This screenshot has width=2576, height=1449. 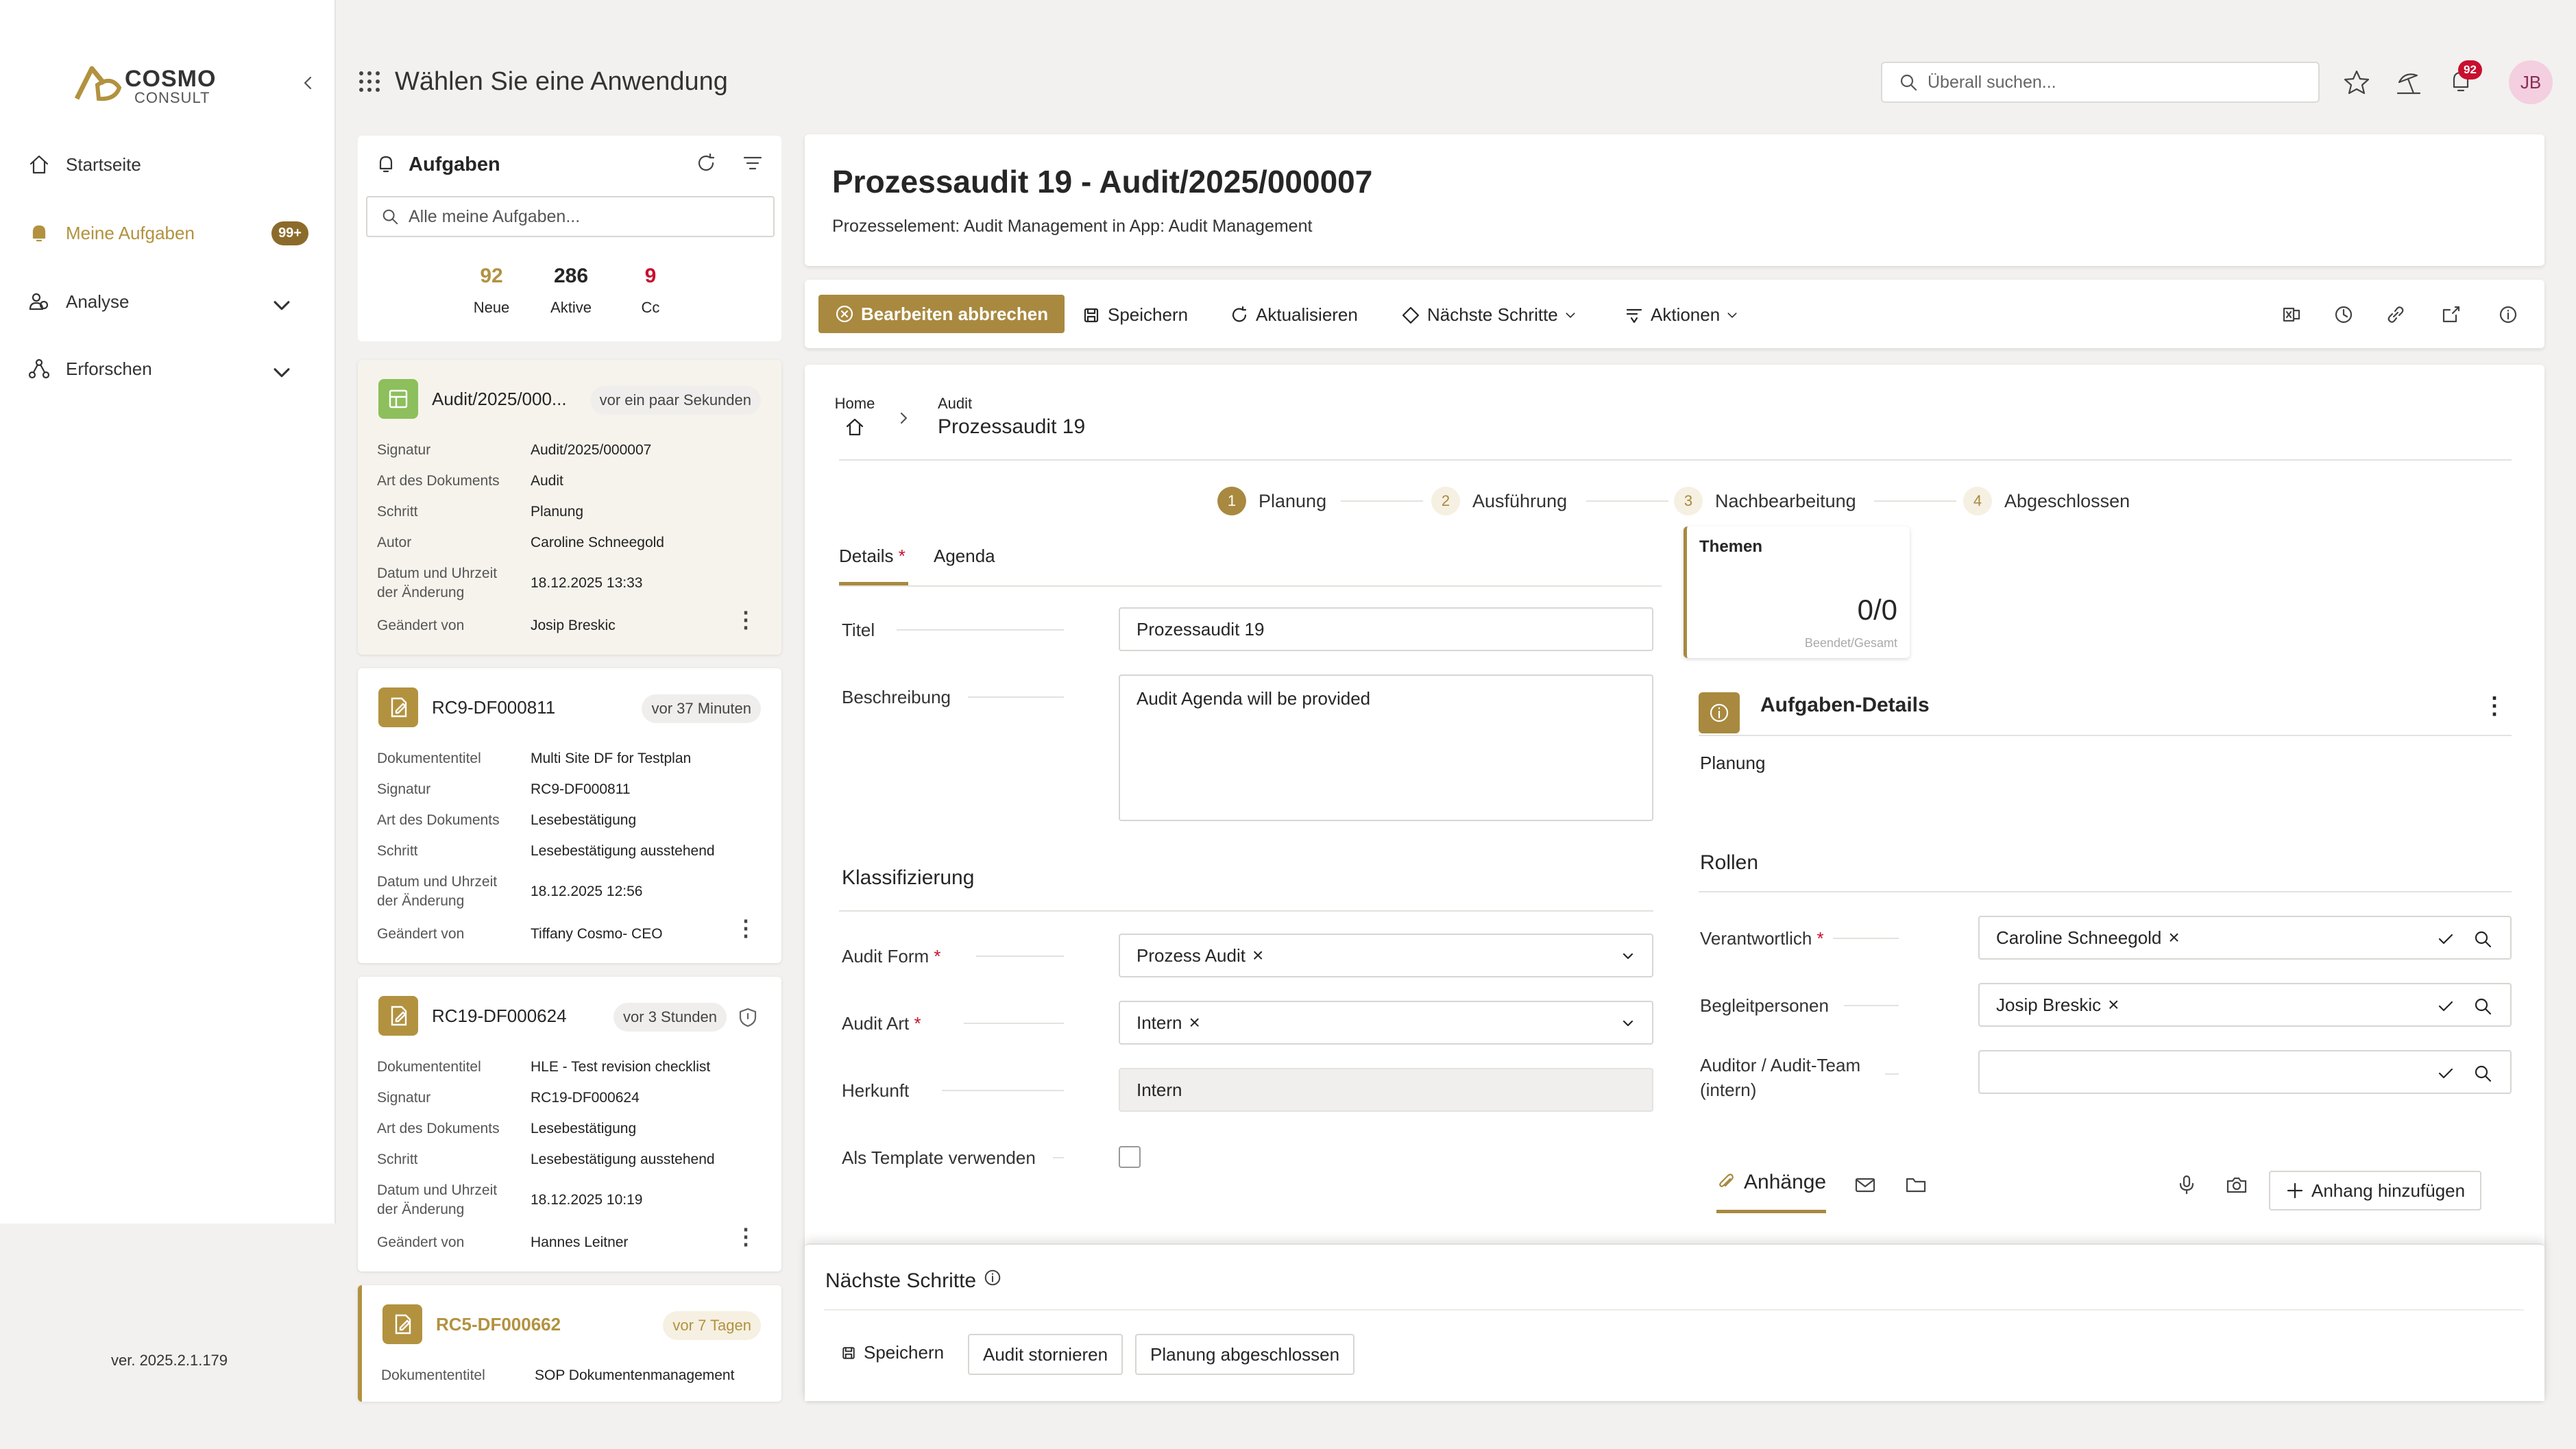 I want to click on mail-icon, so click(x=1865, y=1185).